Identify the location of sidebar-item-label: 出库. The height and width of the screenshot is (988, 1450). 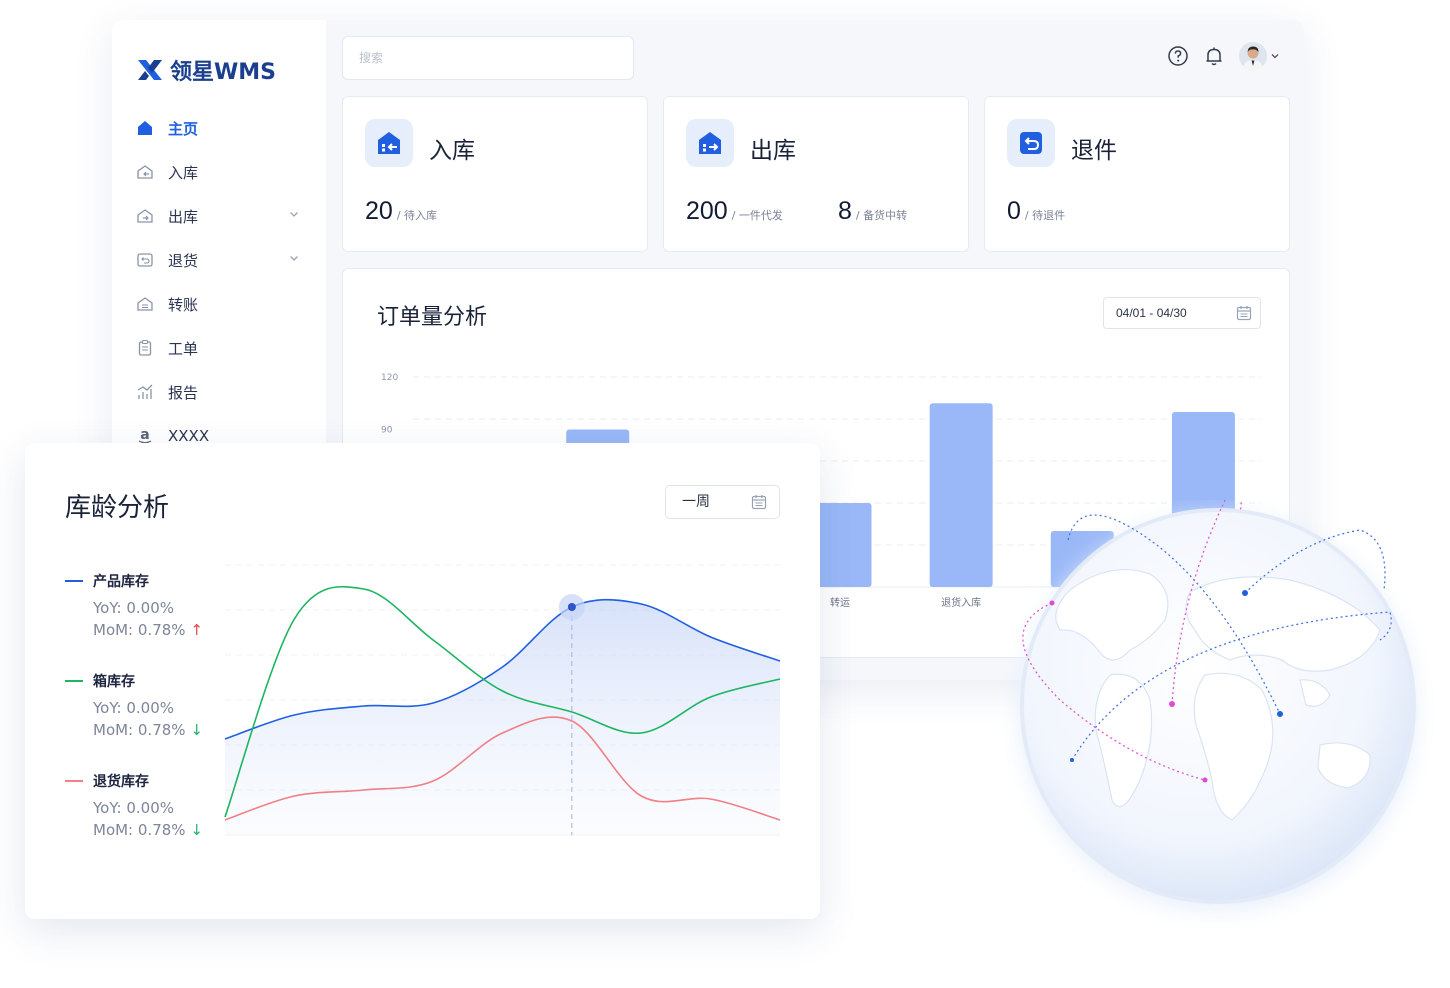
(183, 216).